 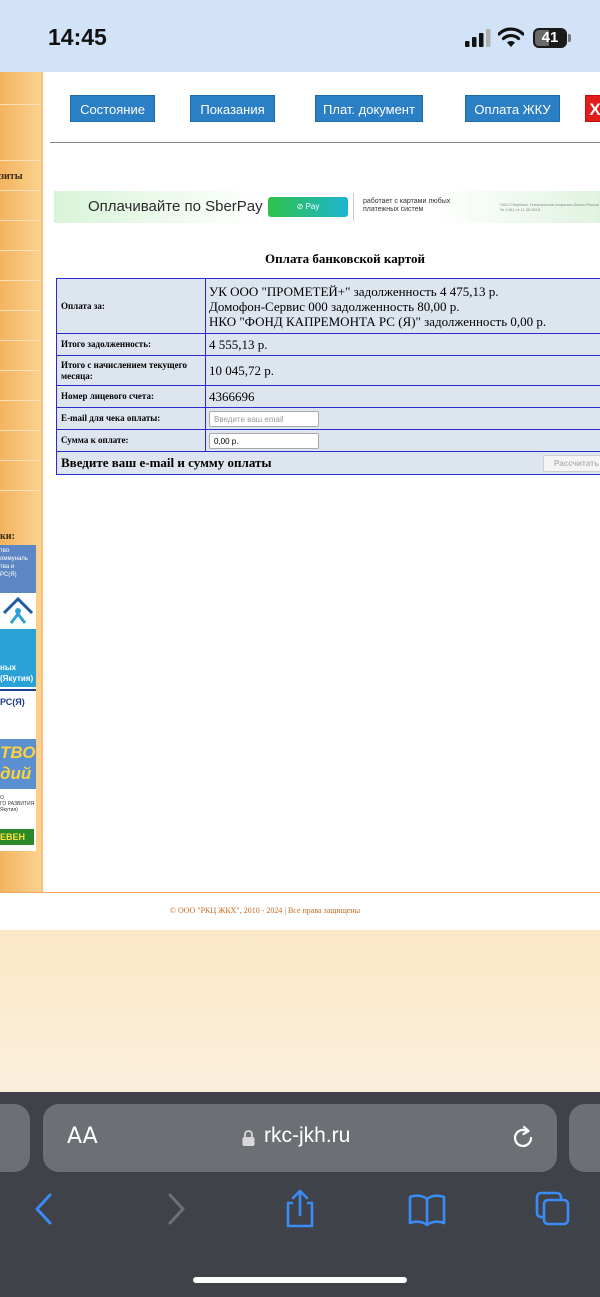 I want to click on state-button: Состояние, so click(x=112, y=108).